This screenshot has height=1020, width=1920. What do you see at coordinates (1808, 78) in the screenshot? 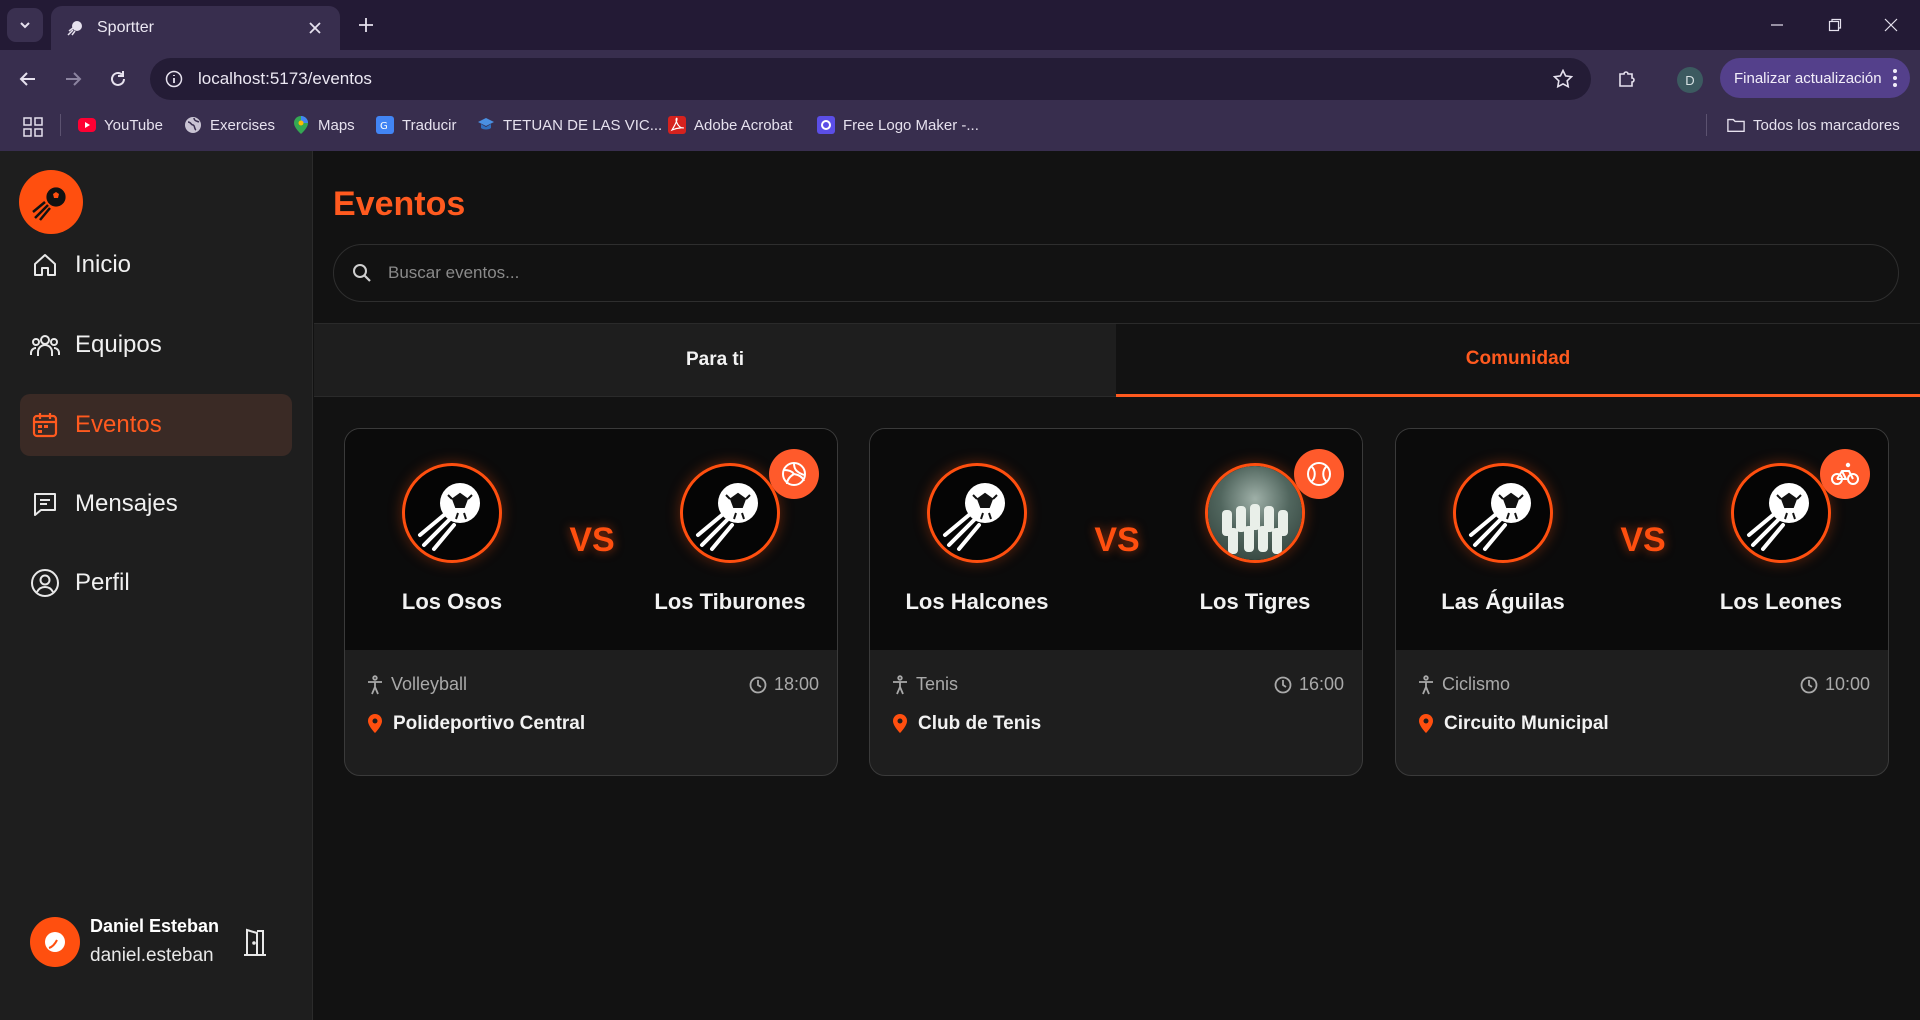
I see `update-label: Finalizar actualización` at bounding box center [1808, 78].